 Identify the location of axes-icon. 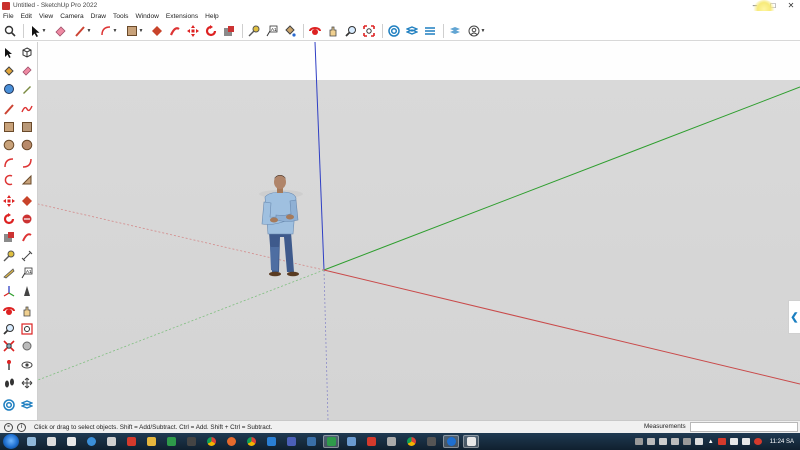
(9, 291).